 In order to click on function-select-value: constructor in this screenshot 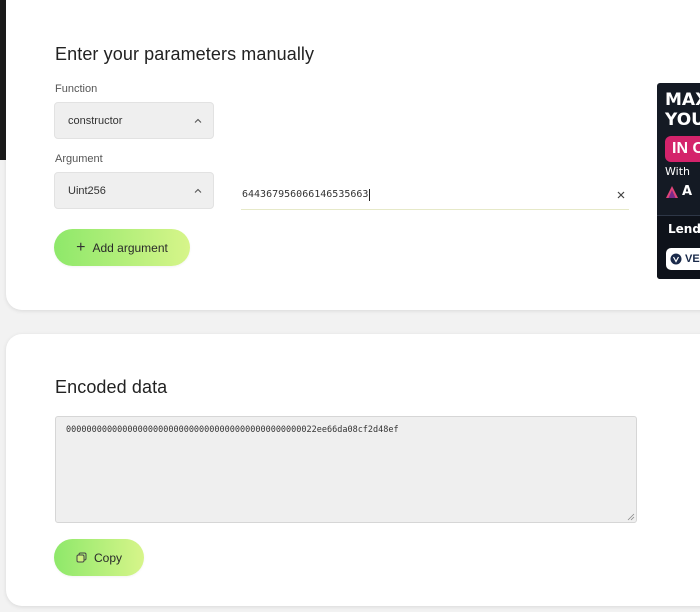, I will do `click(95, 120)`.